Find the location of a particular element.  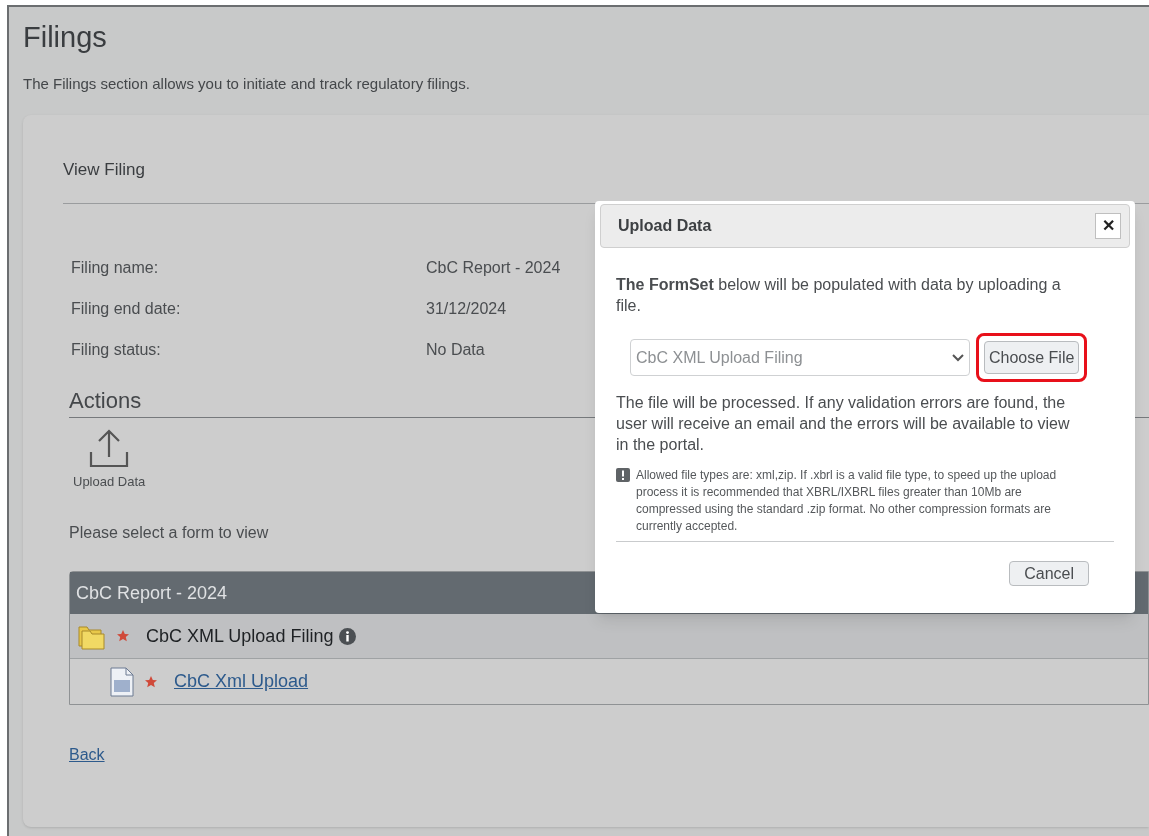

warning-icon is located at coordinates (623, 475).